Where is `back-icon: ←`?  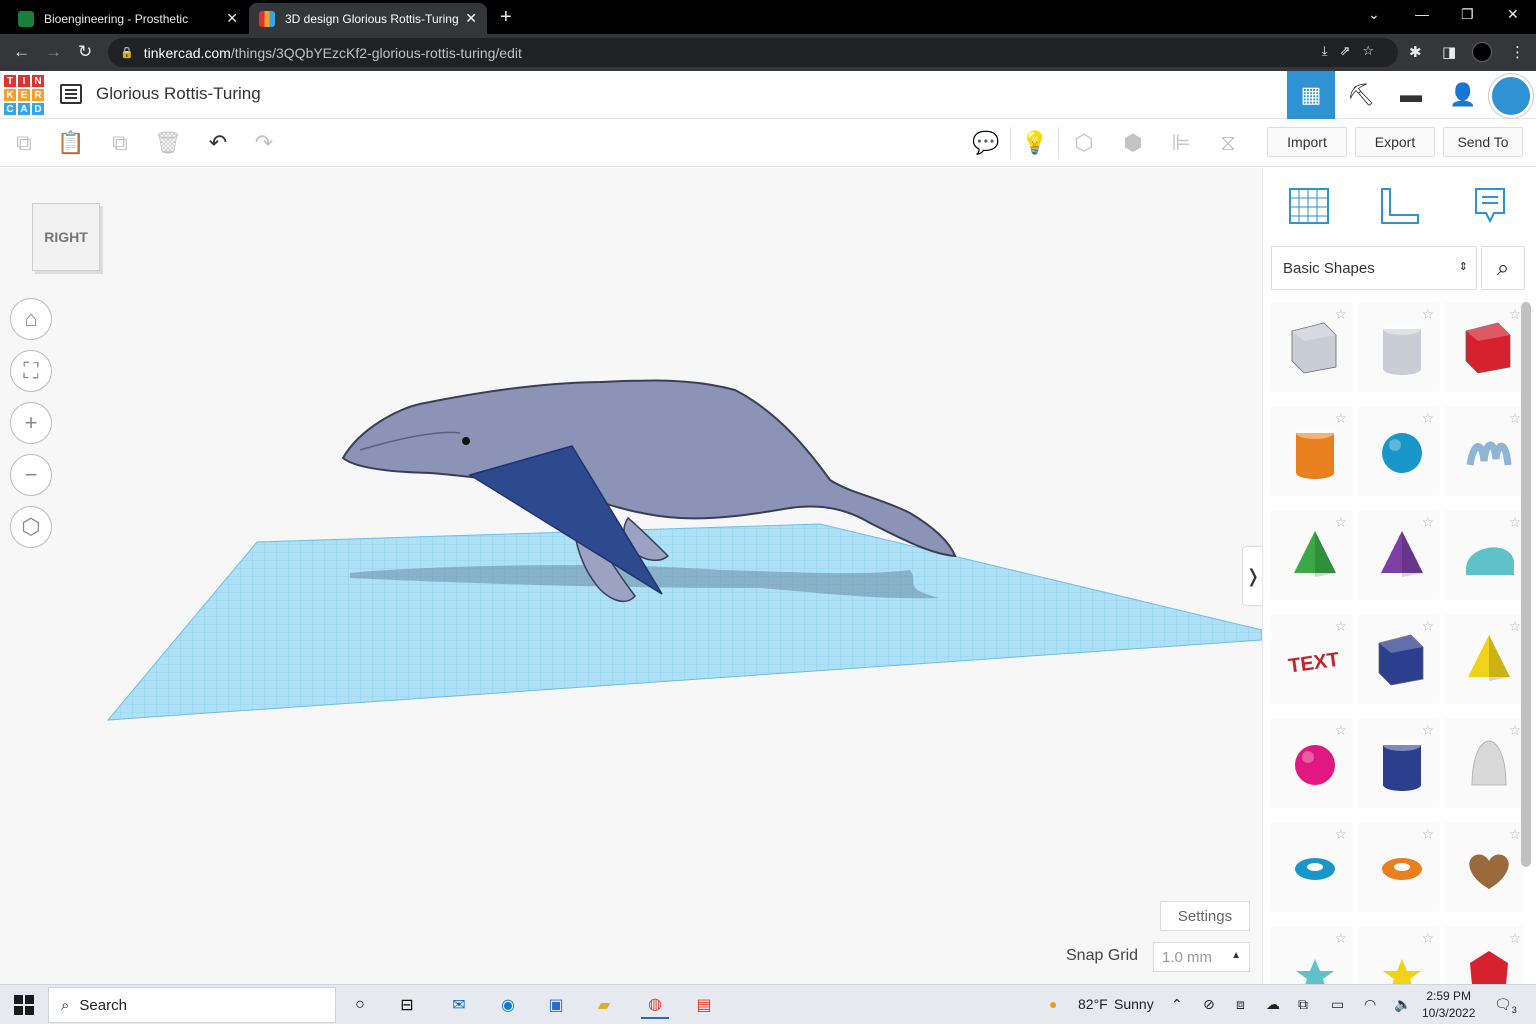
back-icon: ← is located at coordinates (21, 52).